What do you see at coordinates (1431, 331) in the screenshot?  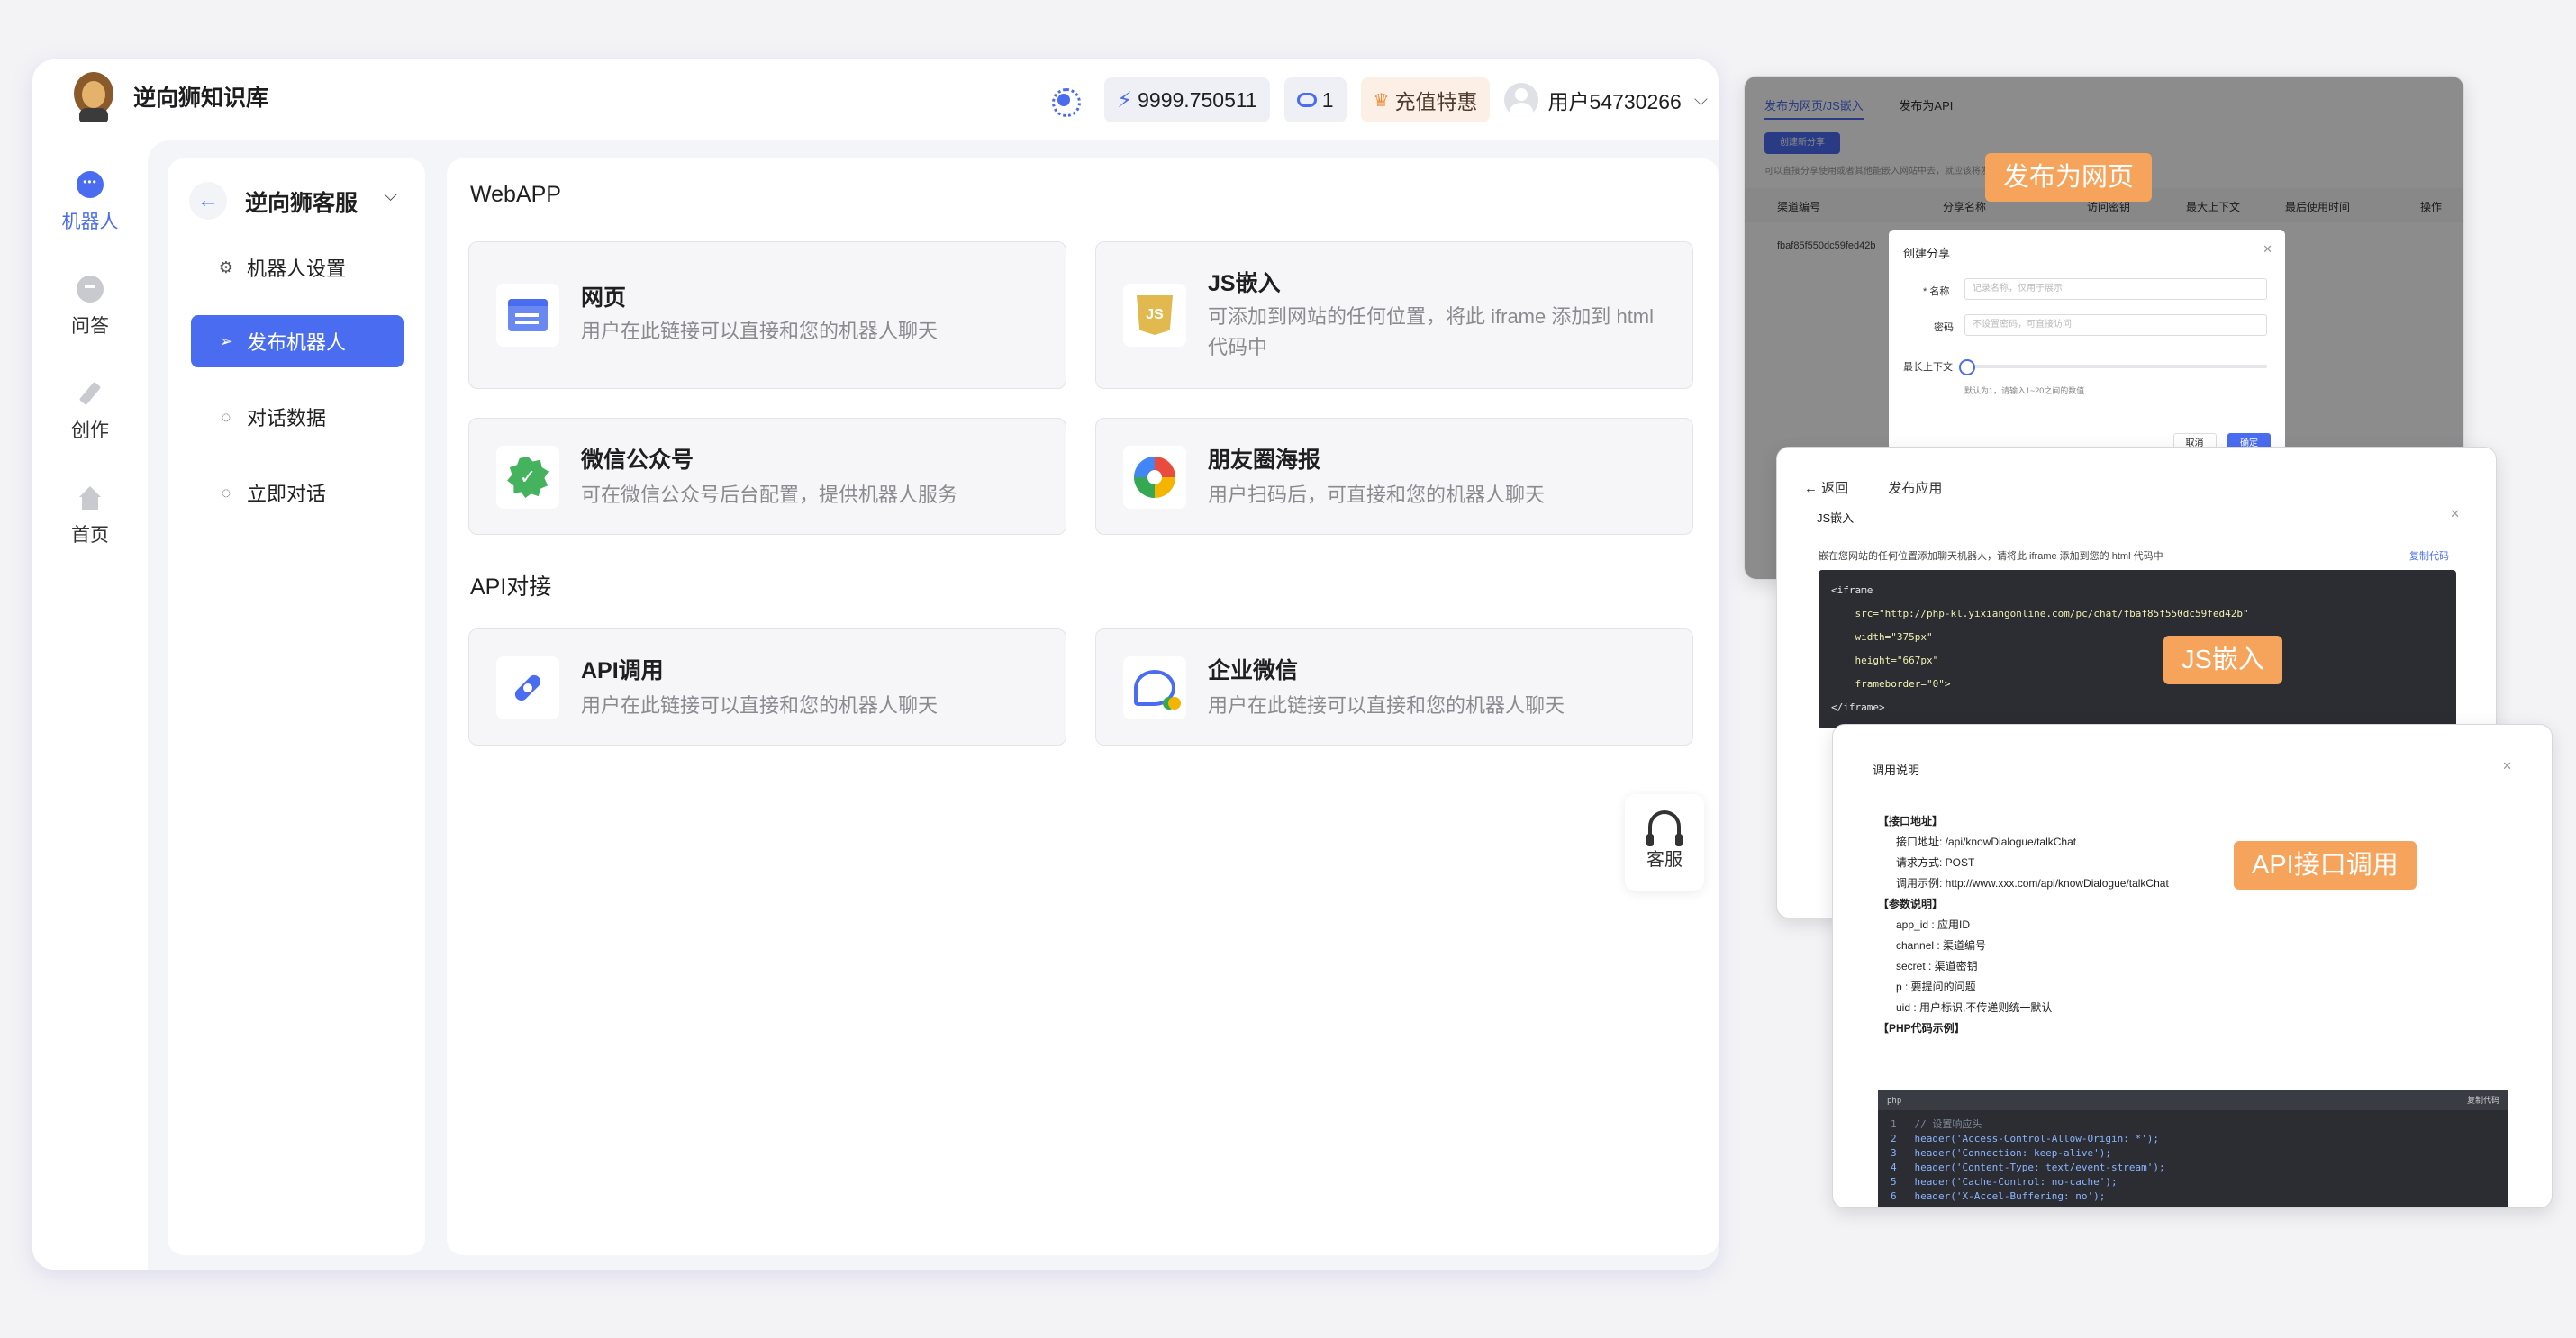 I see `card-desc: 可添加到网站的任何位置，将此 iframe 添加到 html 代码中` at bounding box center [1431, 331].